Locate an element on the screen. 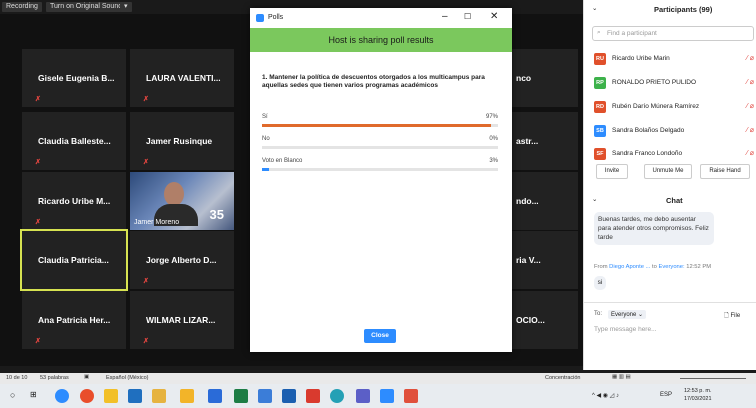 The image size is (756, 408). option-bar is located at coordinates (380, 147).